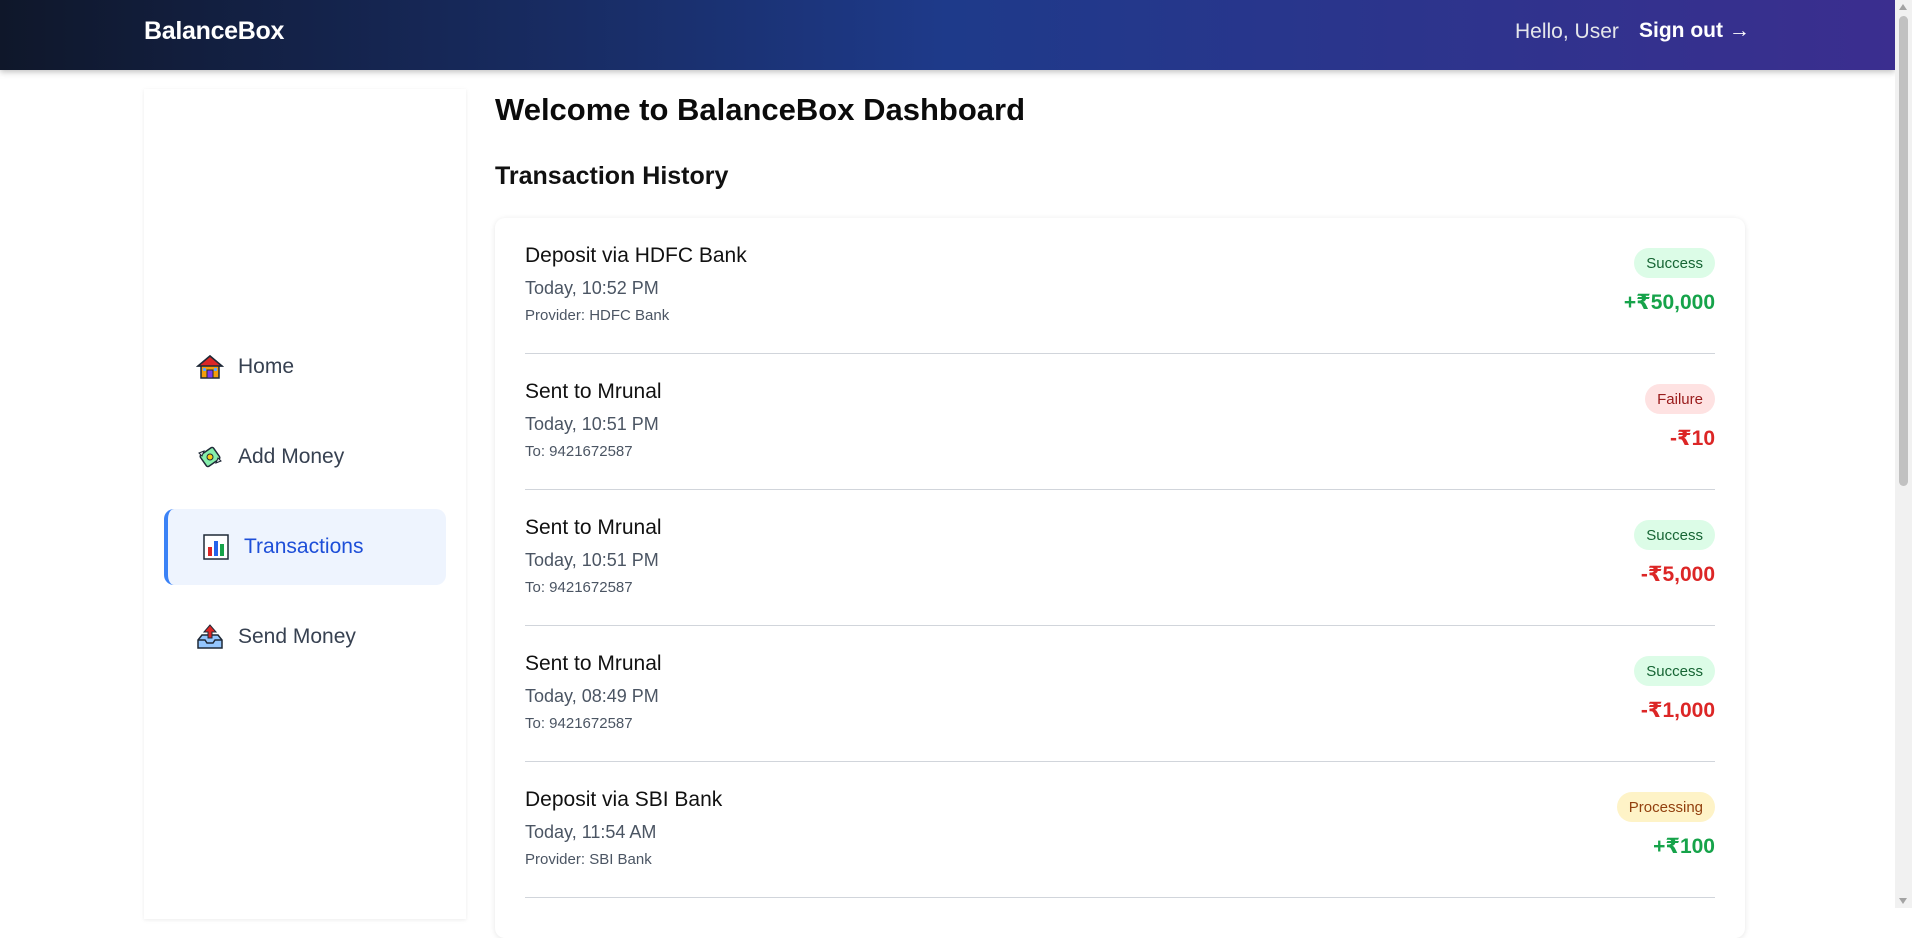 Image resolution: width=1912 pixels, height=938 pixels. What do you see at coordinates (597, 315) in the screenshot?
I see `transaction-detail: Provider: HDFC Bank` at bounding box center [597, 315].